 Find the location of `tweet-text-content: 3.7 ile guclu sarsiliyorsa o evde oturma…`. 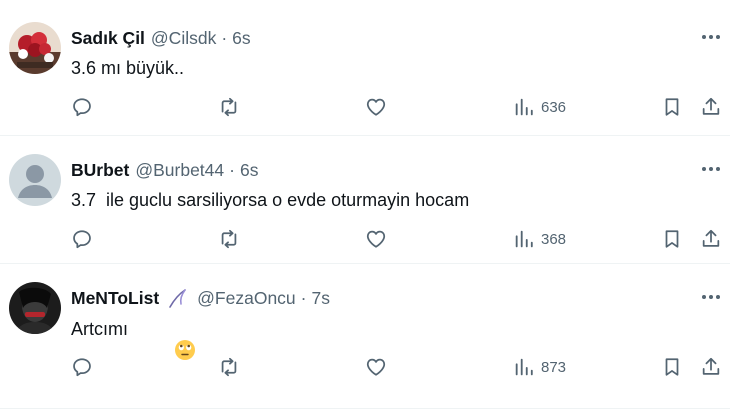

tweet-text-content: 3.7 ile guclu sarsiliyorsa o evde oturma… is located at coordinates (270, 200).